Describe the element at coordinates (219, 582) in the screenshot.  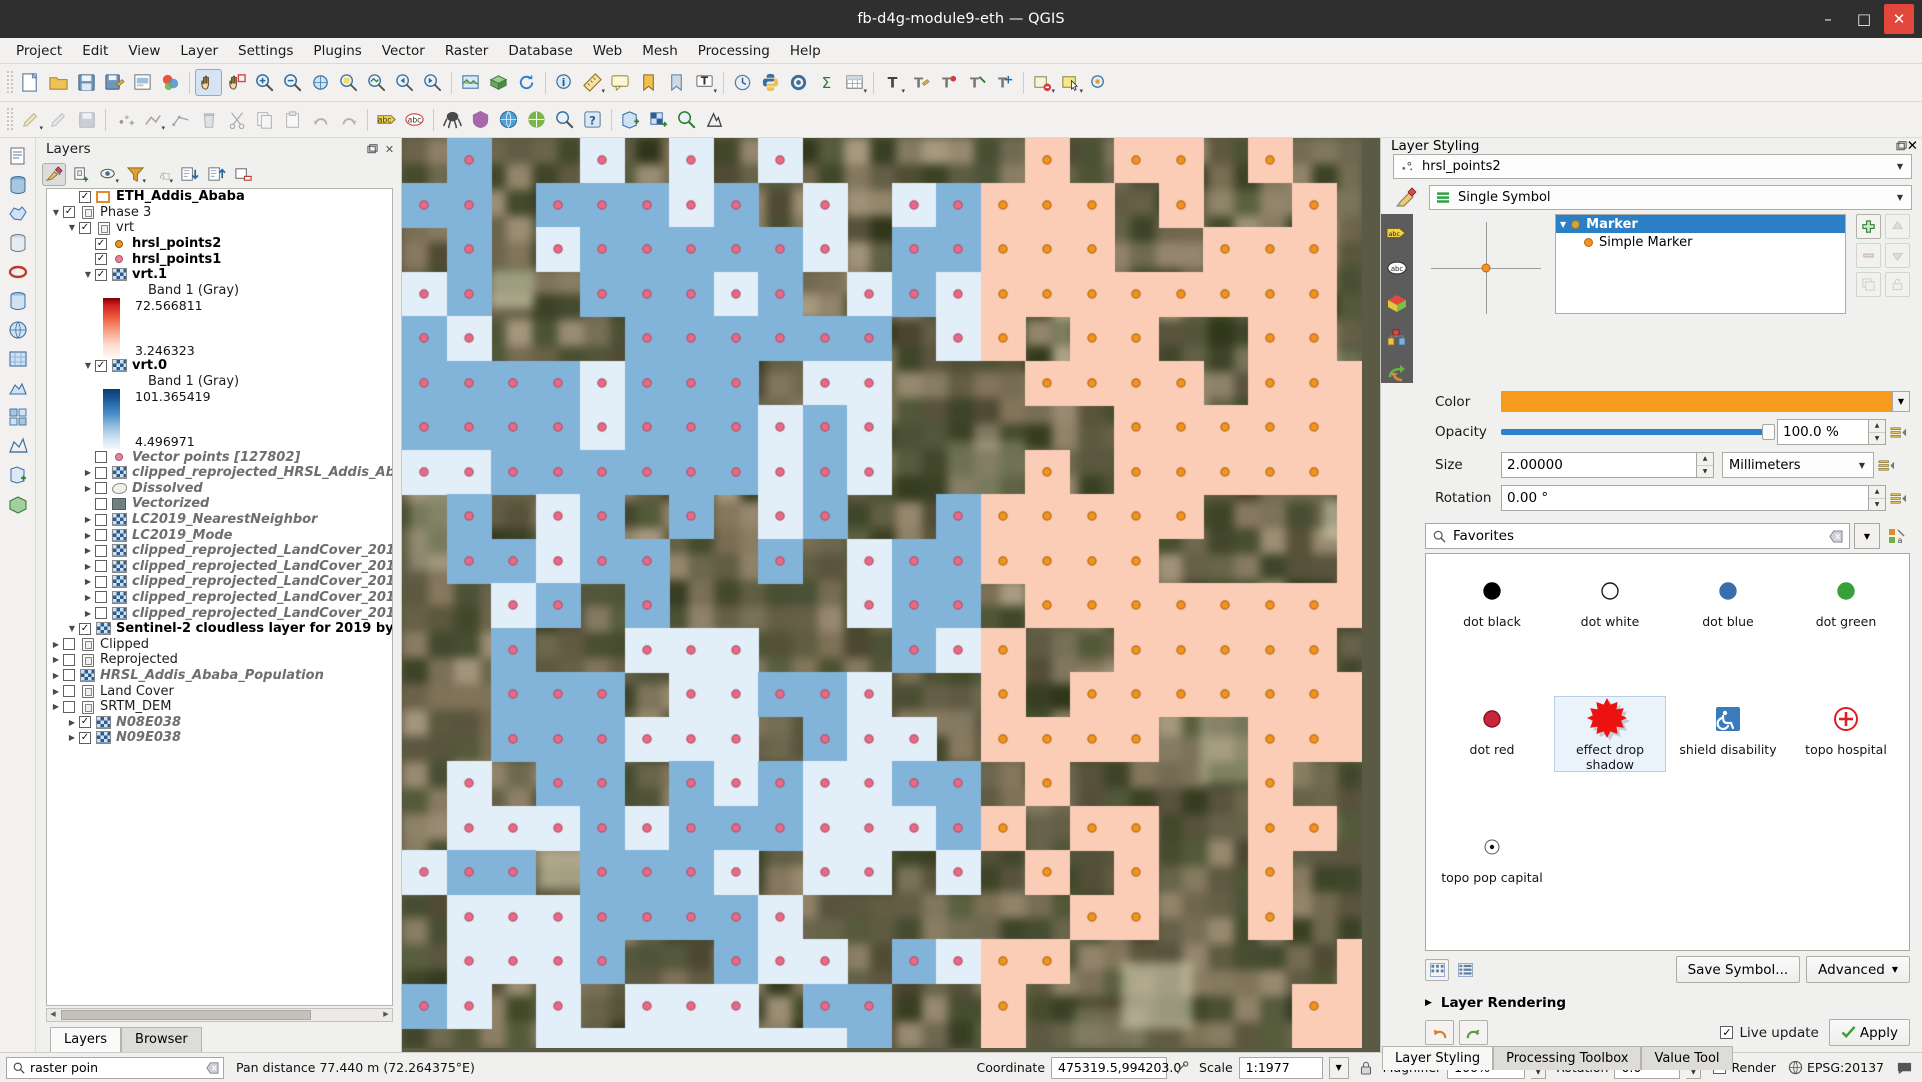
I see `layer-tree-row: ▶ clipped_reprojected_LandCover_2017` at that location.